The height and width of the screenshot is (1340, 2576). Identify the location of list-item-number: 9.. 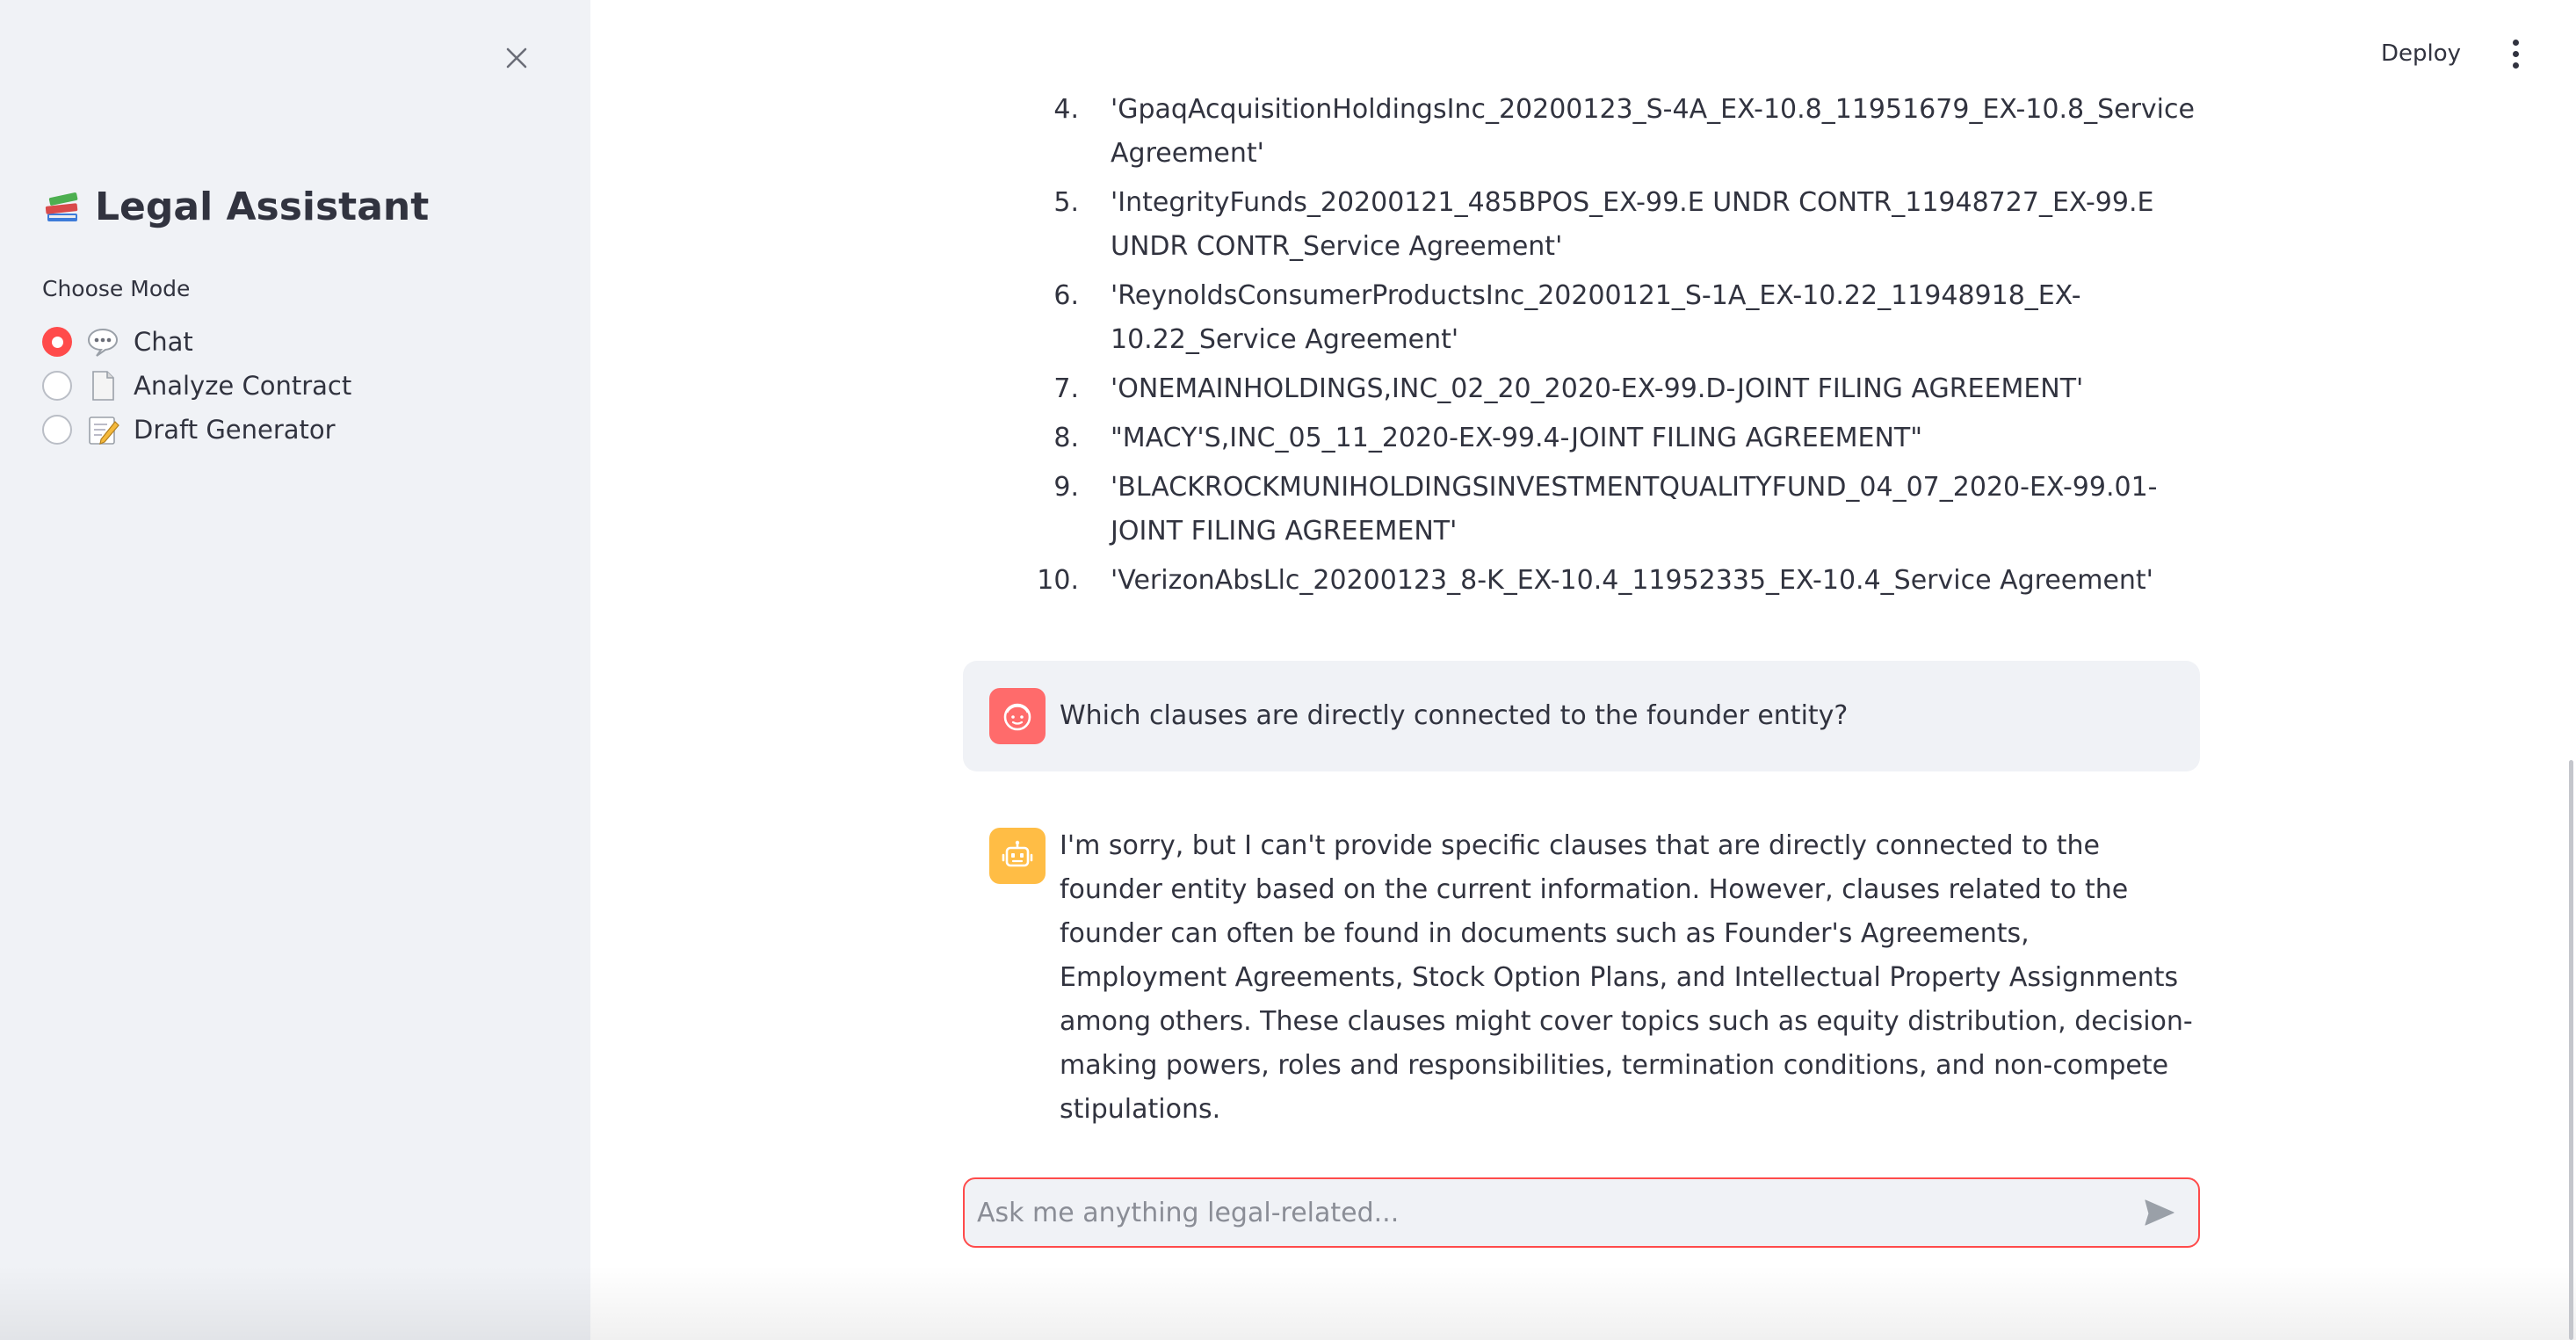
(1066, 487).